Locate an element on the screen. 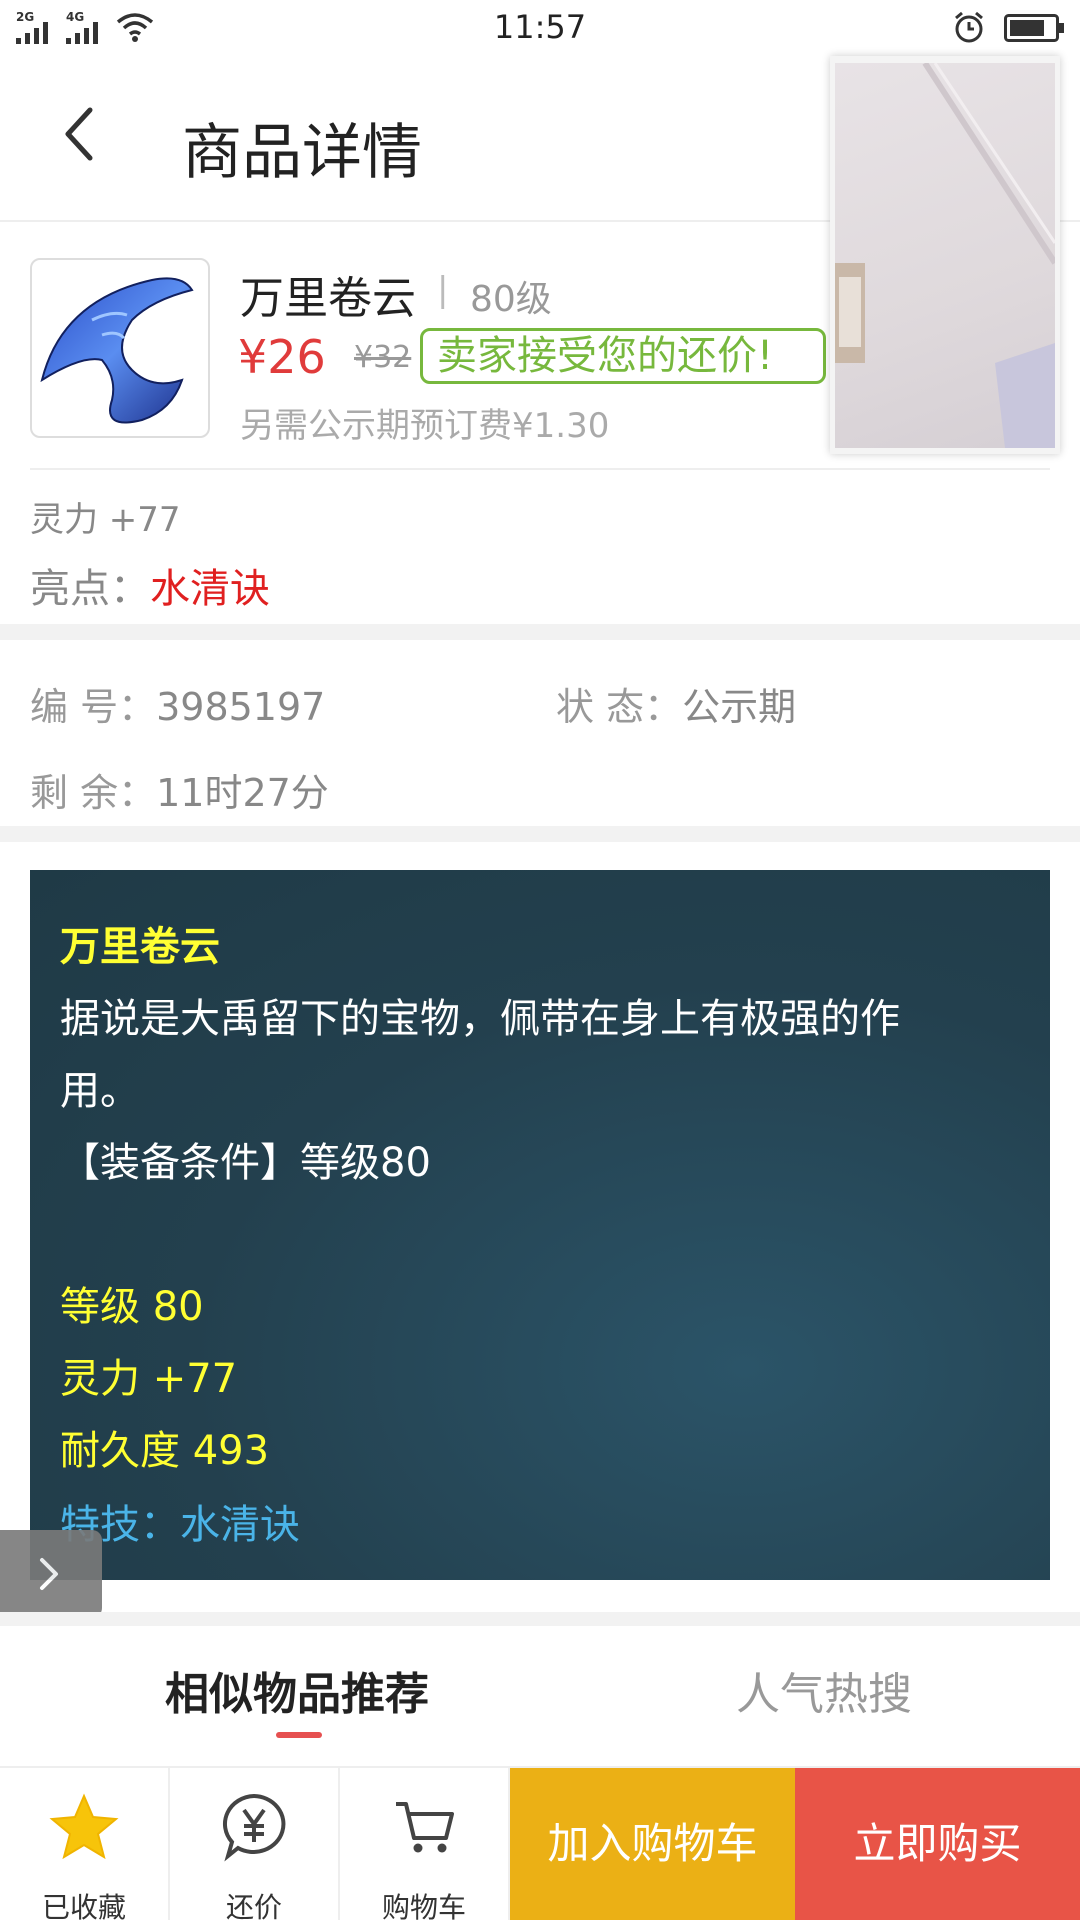 The width and height of the screenshot is (1080, 1920). info-status-row: 状 态：公示期 is located at coordinates (676, 703).